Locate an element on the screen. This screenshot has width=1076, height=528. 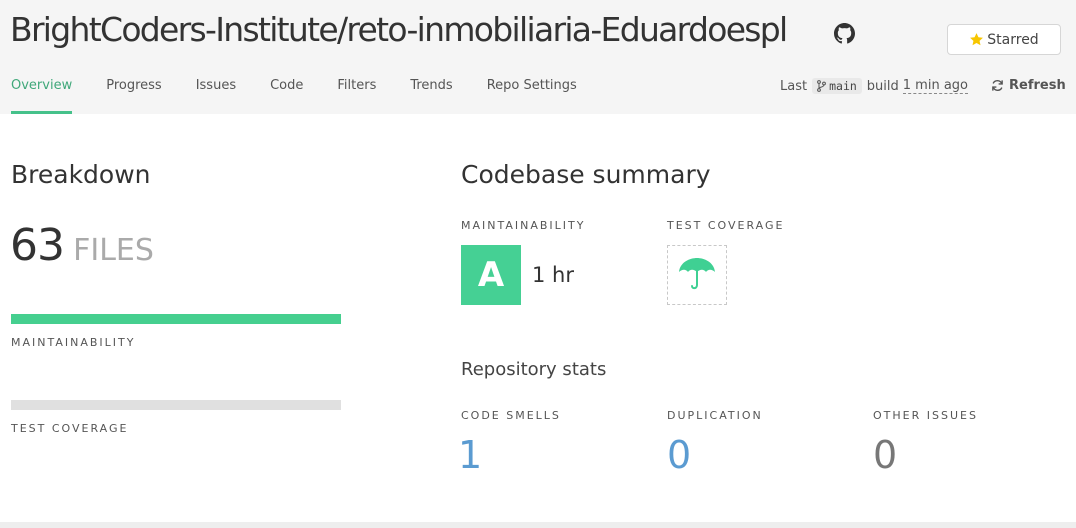
build-time-ago: 1 min ago is located at coordinates (935, 86).